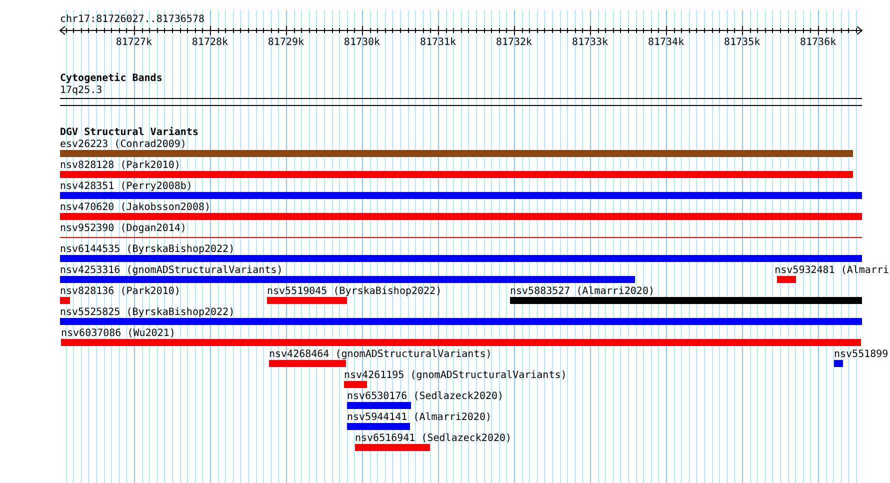 Image resolution: width=890 pixels, height=483 pixels. What do you see at coordinates (147, 312) in the screenshot?
I see `variant-label: nsv5525825 (ByrskaBishop2022)` at bounding box center [147, 312].